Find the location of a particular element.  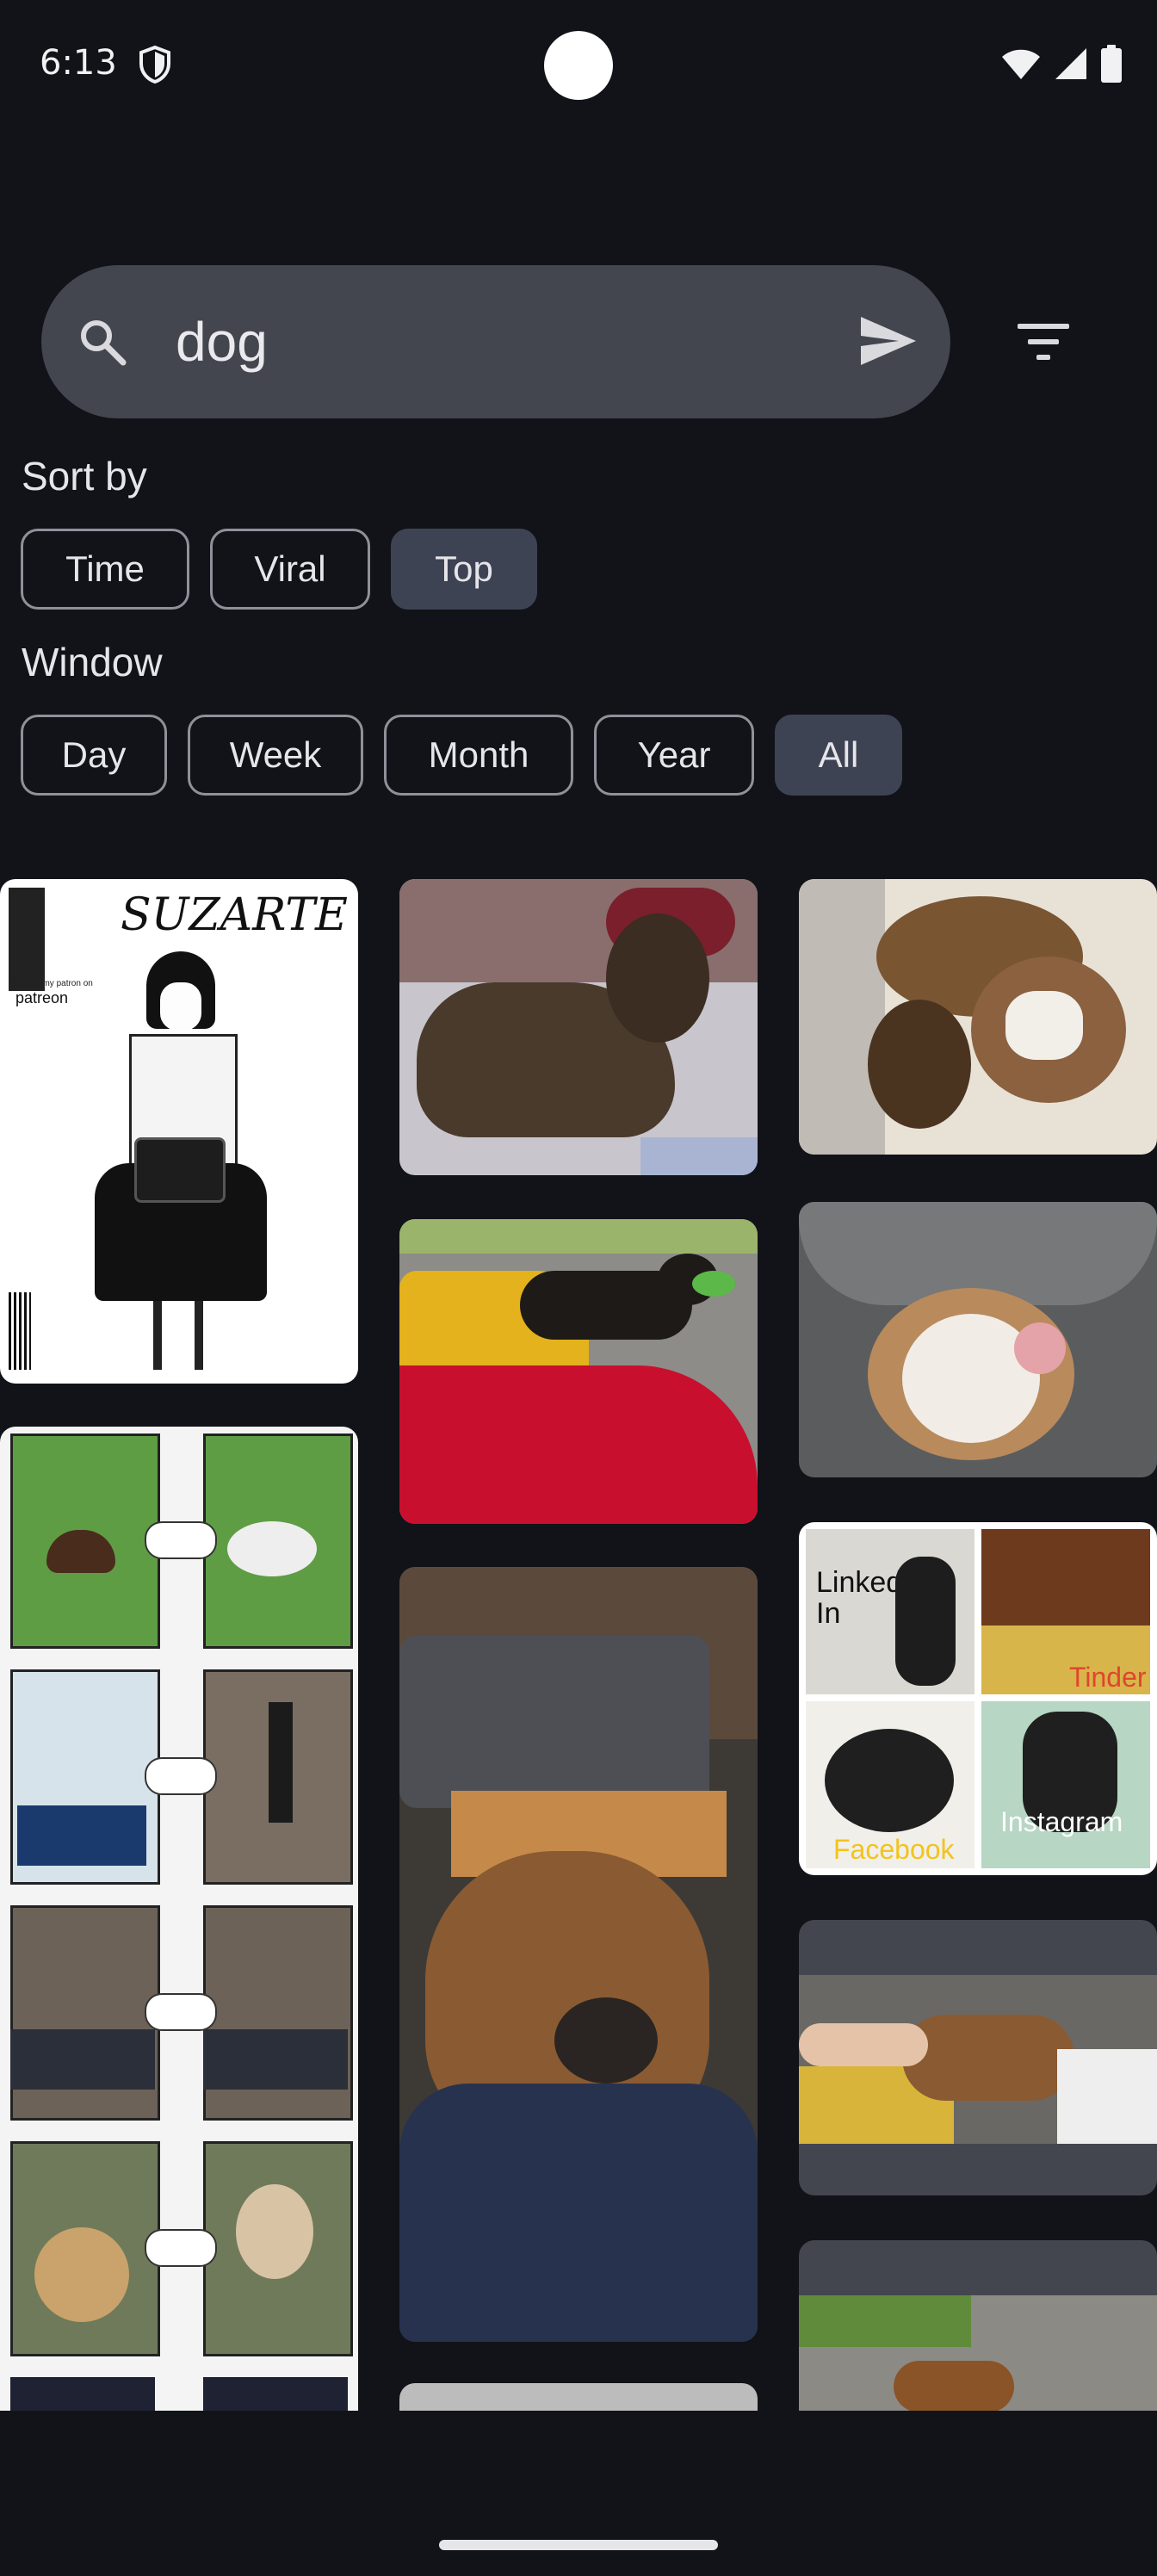

grid-tile-bulldog-car is located at coordinates (978, 1340).